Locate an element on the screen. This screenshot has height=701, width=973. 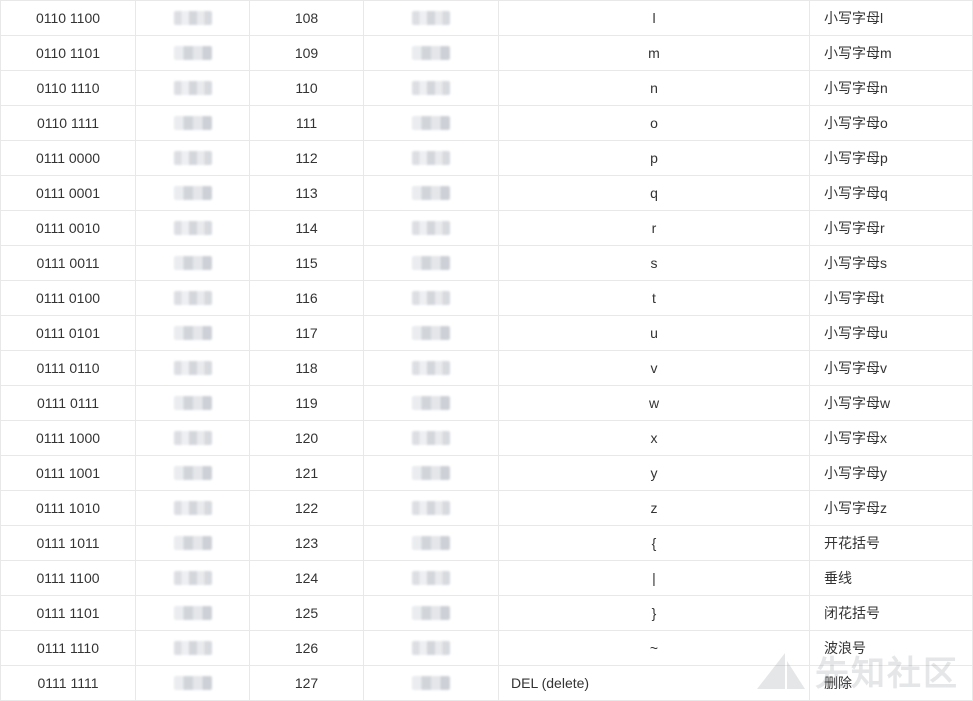
binary-cell: 0111 0000 is located at coordinates (68, 158).